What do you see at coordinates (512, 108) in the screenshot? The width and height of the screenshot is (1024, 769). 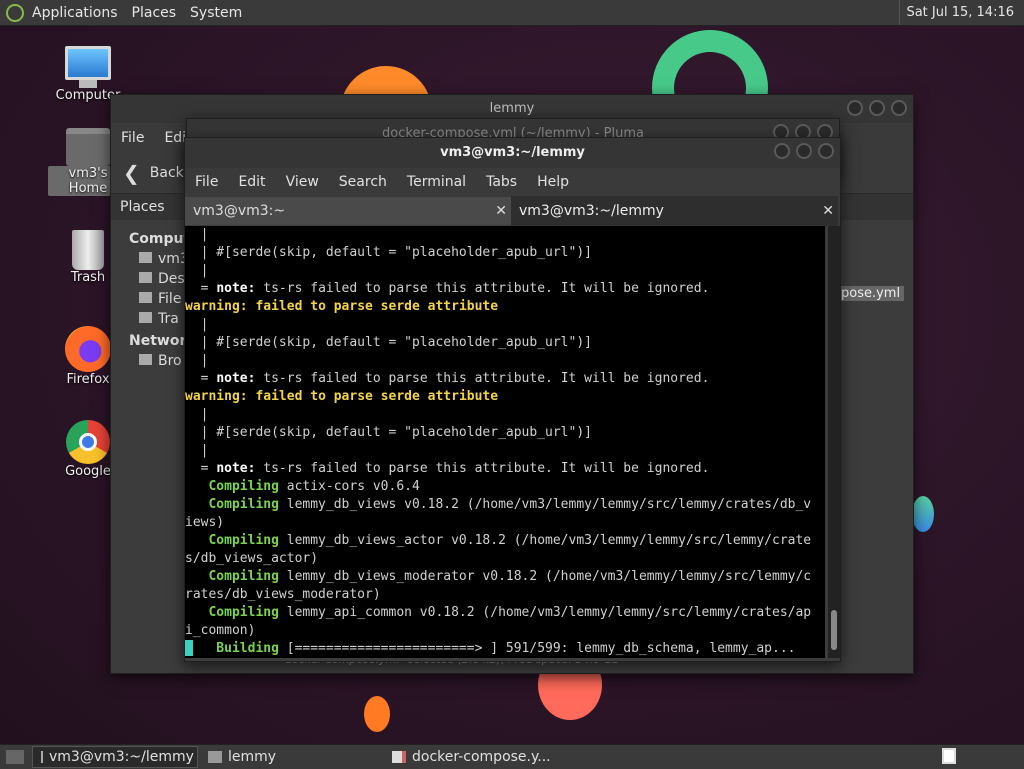 I see `window-title: lemmy` at bounding box center [512, 108].